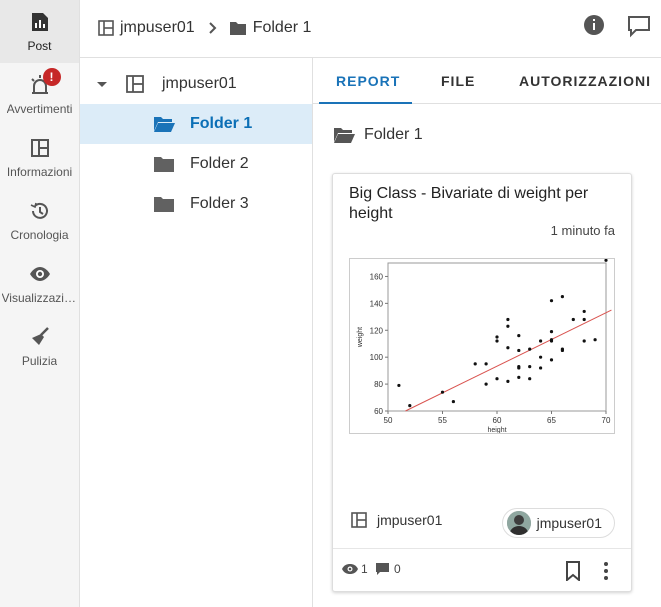 The height and width of the screenshot is (607, 661). I want to click on tree-folder-3: Folder 3, so click(196, 204).